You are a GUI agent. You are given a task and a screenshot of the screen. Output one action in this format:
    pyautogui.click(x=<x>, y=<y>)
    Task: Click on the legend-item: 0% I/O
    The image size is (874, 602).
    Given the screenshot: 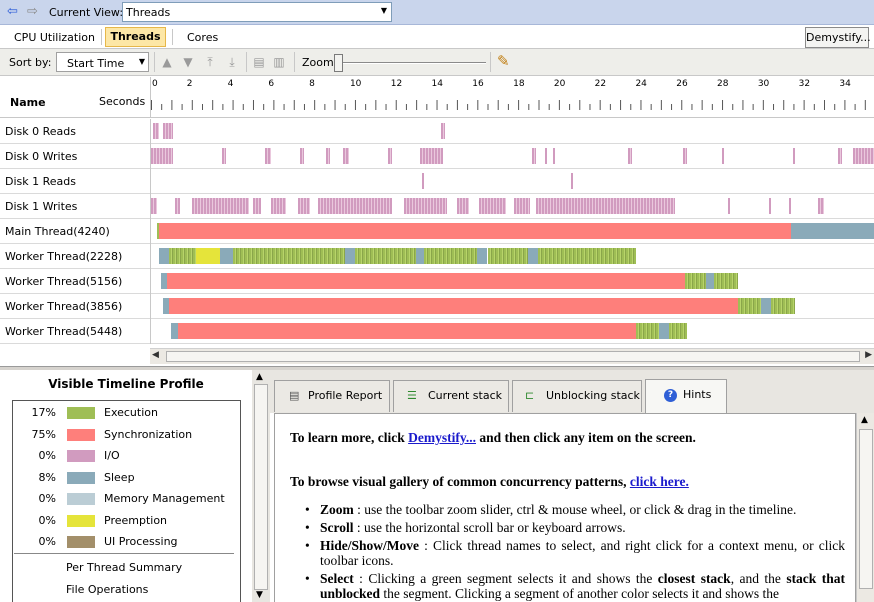 What is the action you would take?
    pyautogui.click(x=127, y=457)
    